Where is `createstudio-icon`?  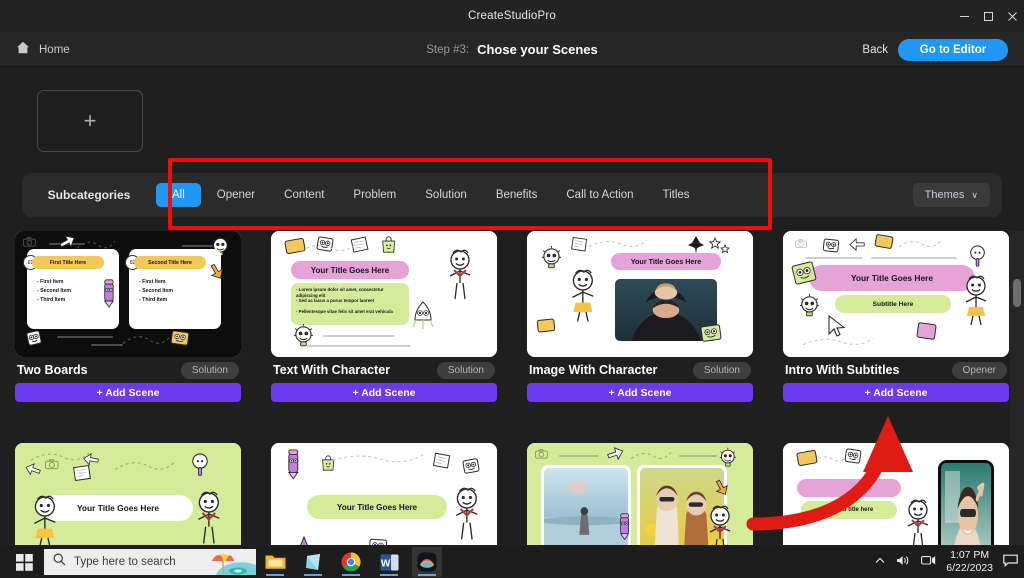
createstudio-icon is located at coordinates (427, 562).